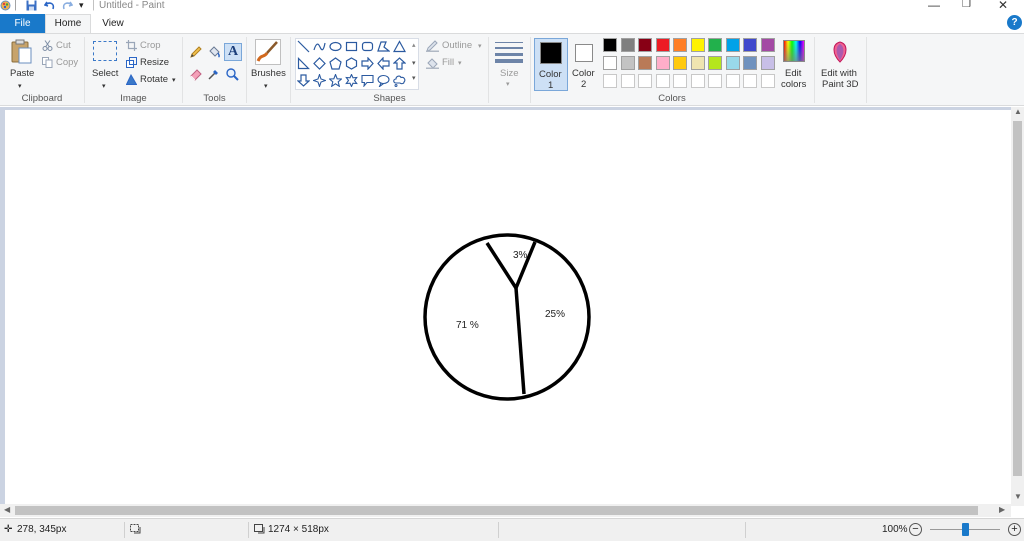  Describe the element at coordinates (303, 80) in the screenshot. I see `down-arrow-shape-icon` at that location.